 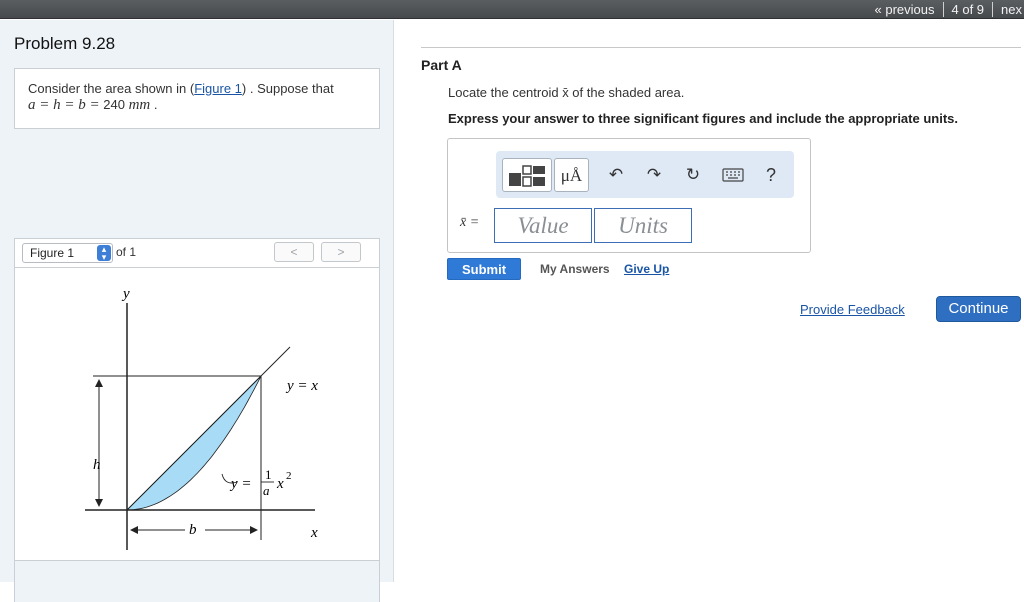 What do you see at coordinates (852, 309) in the screenshot?
I see `provide-feedback-link: Provide Feedback` at bounding box center [852, 309].